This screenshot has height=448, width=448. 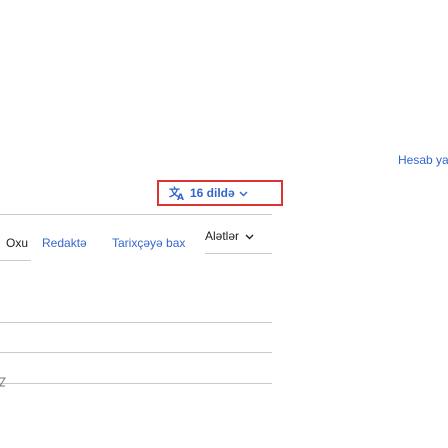 I want to click on tab-history: Tarixçəyə bax, so click(x=148, y=243).